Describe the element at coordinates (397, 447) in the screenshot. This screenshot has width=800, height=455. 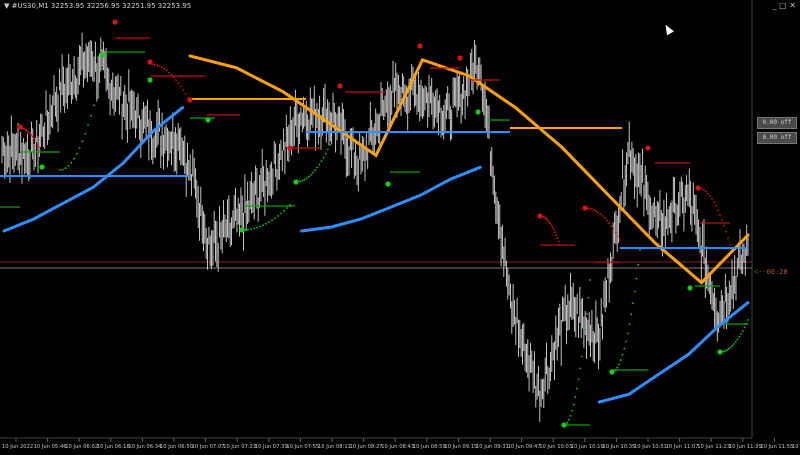
I see `time-tick-label: 10 Jun 08:43` at that location.